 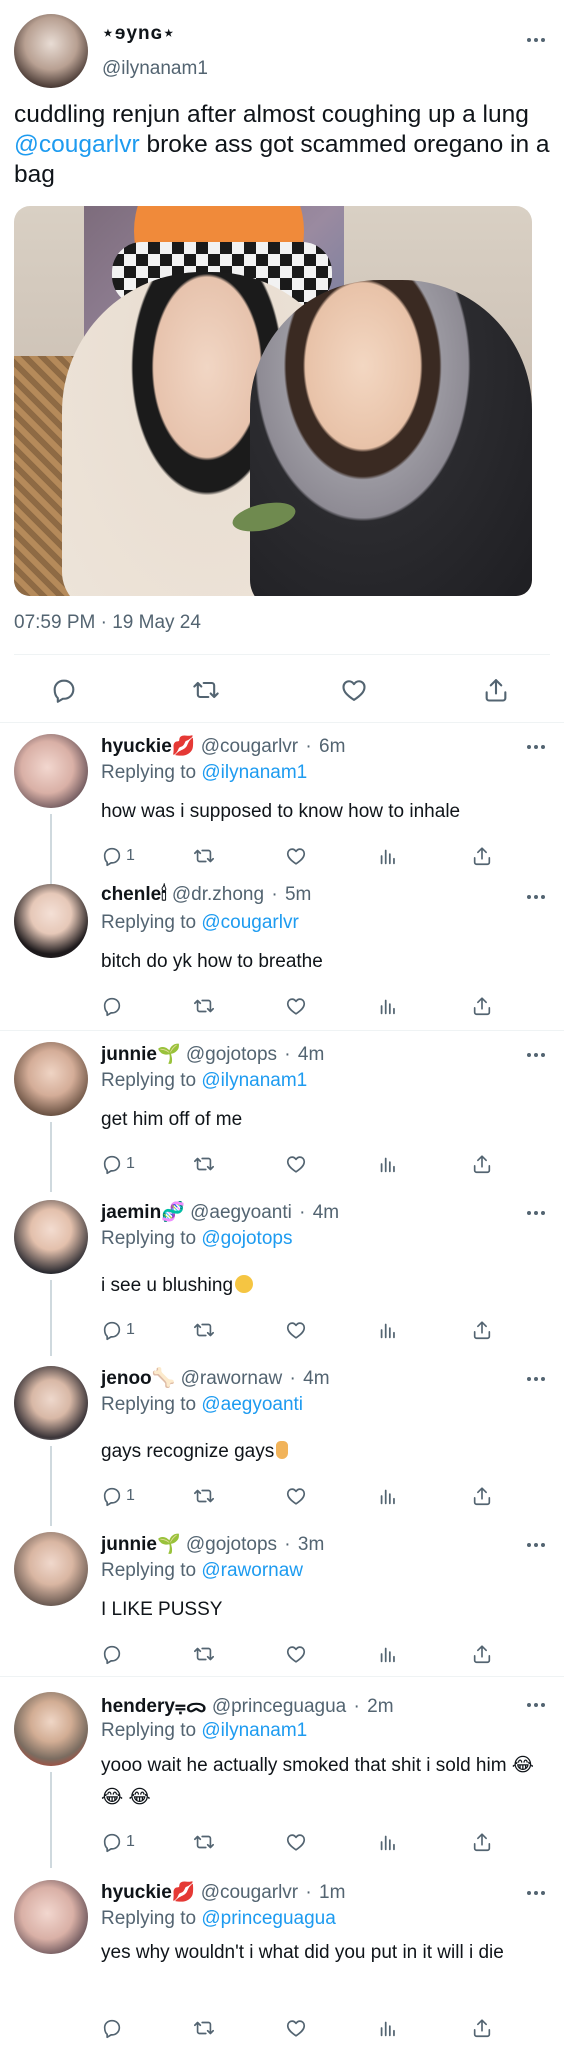 What do you see at coordinates (241, 1212) in the screenshot?
I see `handle: @aegyoanti` at bounding box center [241, 1212].